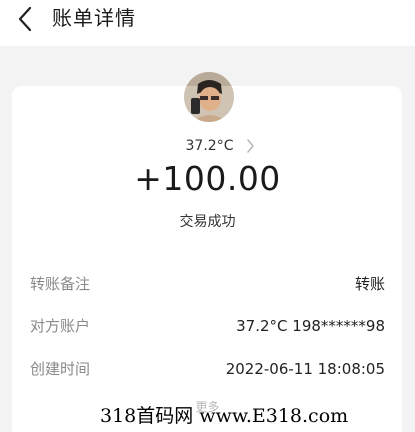  What do you see at coordinates (207, 369) in the screenshot?
I see `detail-row-created-time: 创建时间 2022-06-11 18:08:05` at bounding box center [207, 369].